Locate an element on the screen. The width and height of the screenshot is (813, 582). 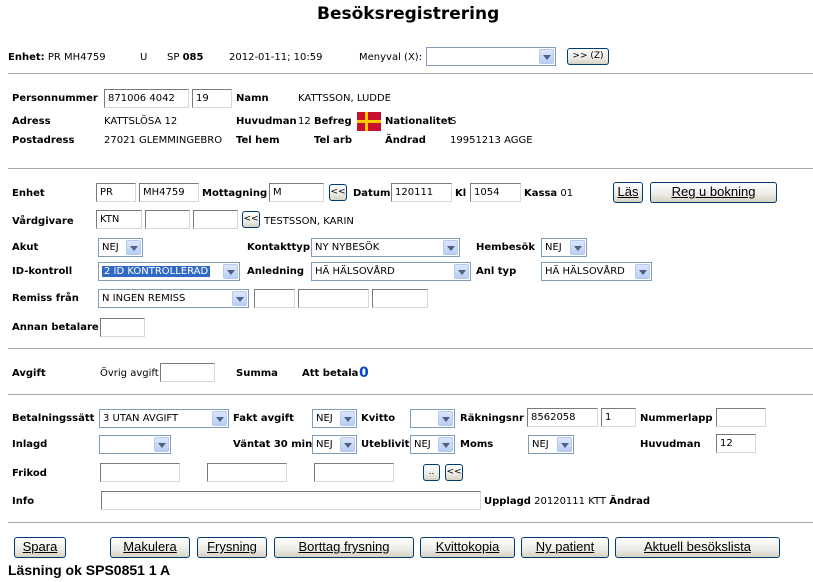
postadress-value: 27021 GLEMMINGEBRO is located at coordinates (163, 140).